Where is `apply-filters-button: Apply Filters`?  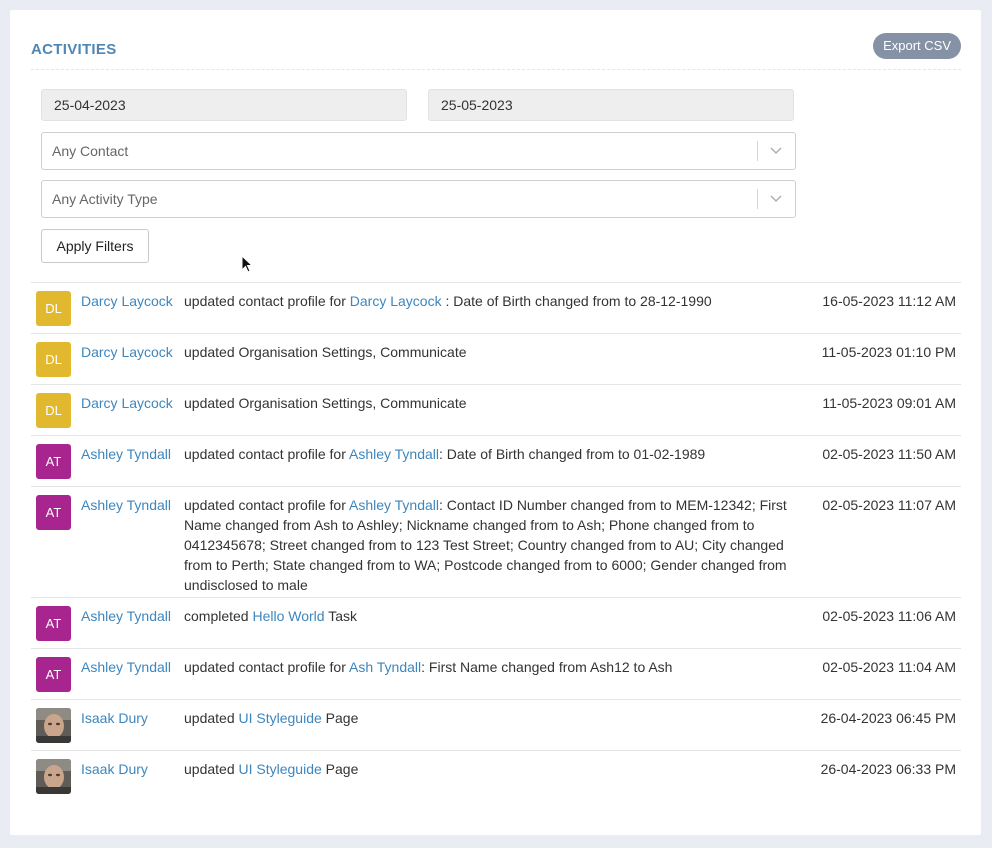 apply-filters-button: Apply Filters is located at coordinates (95, 246).